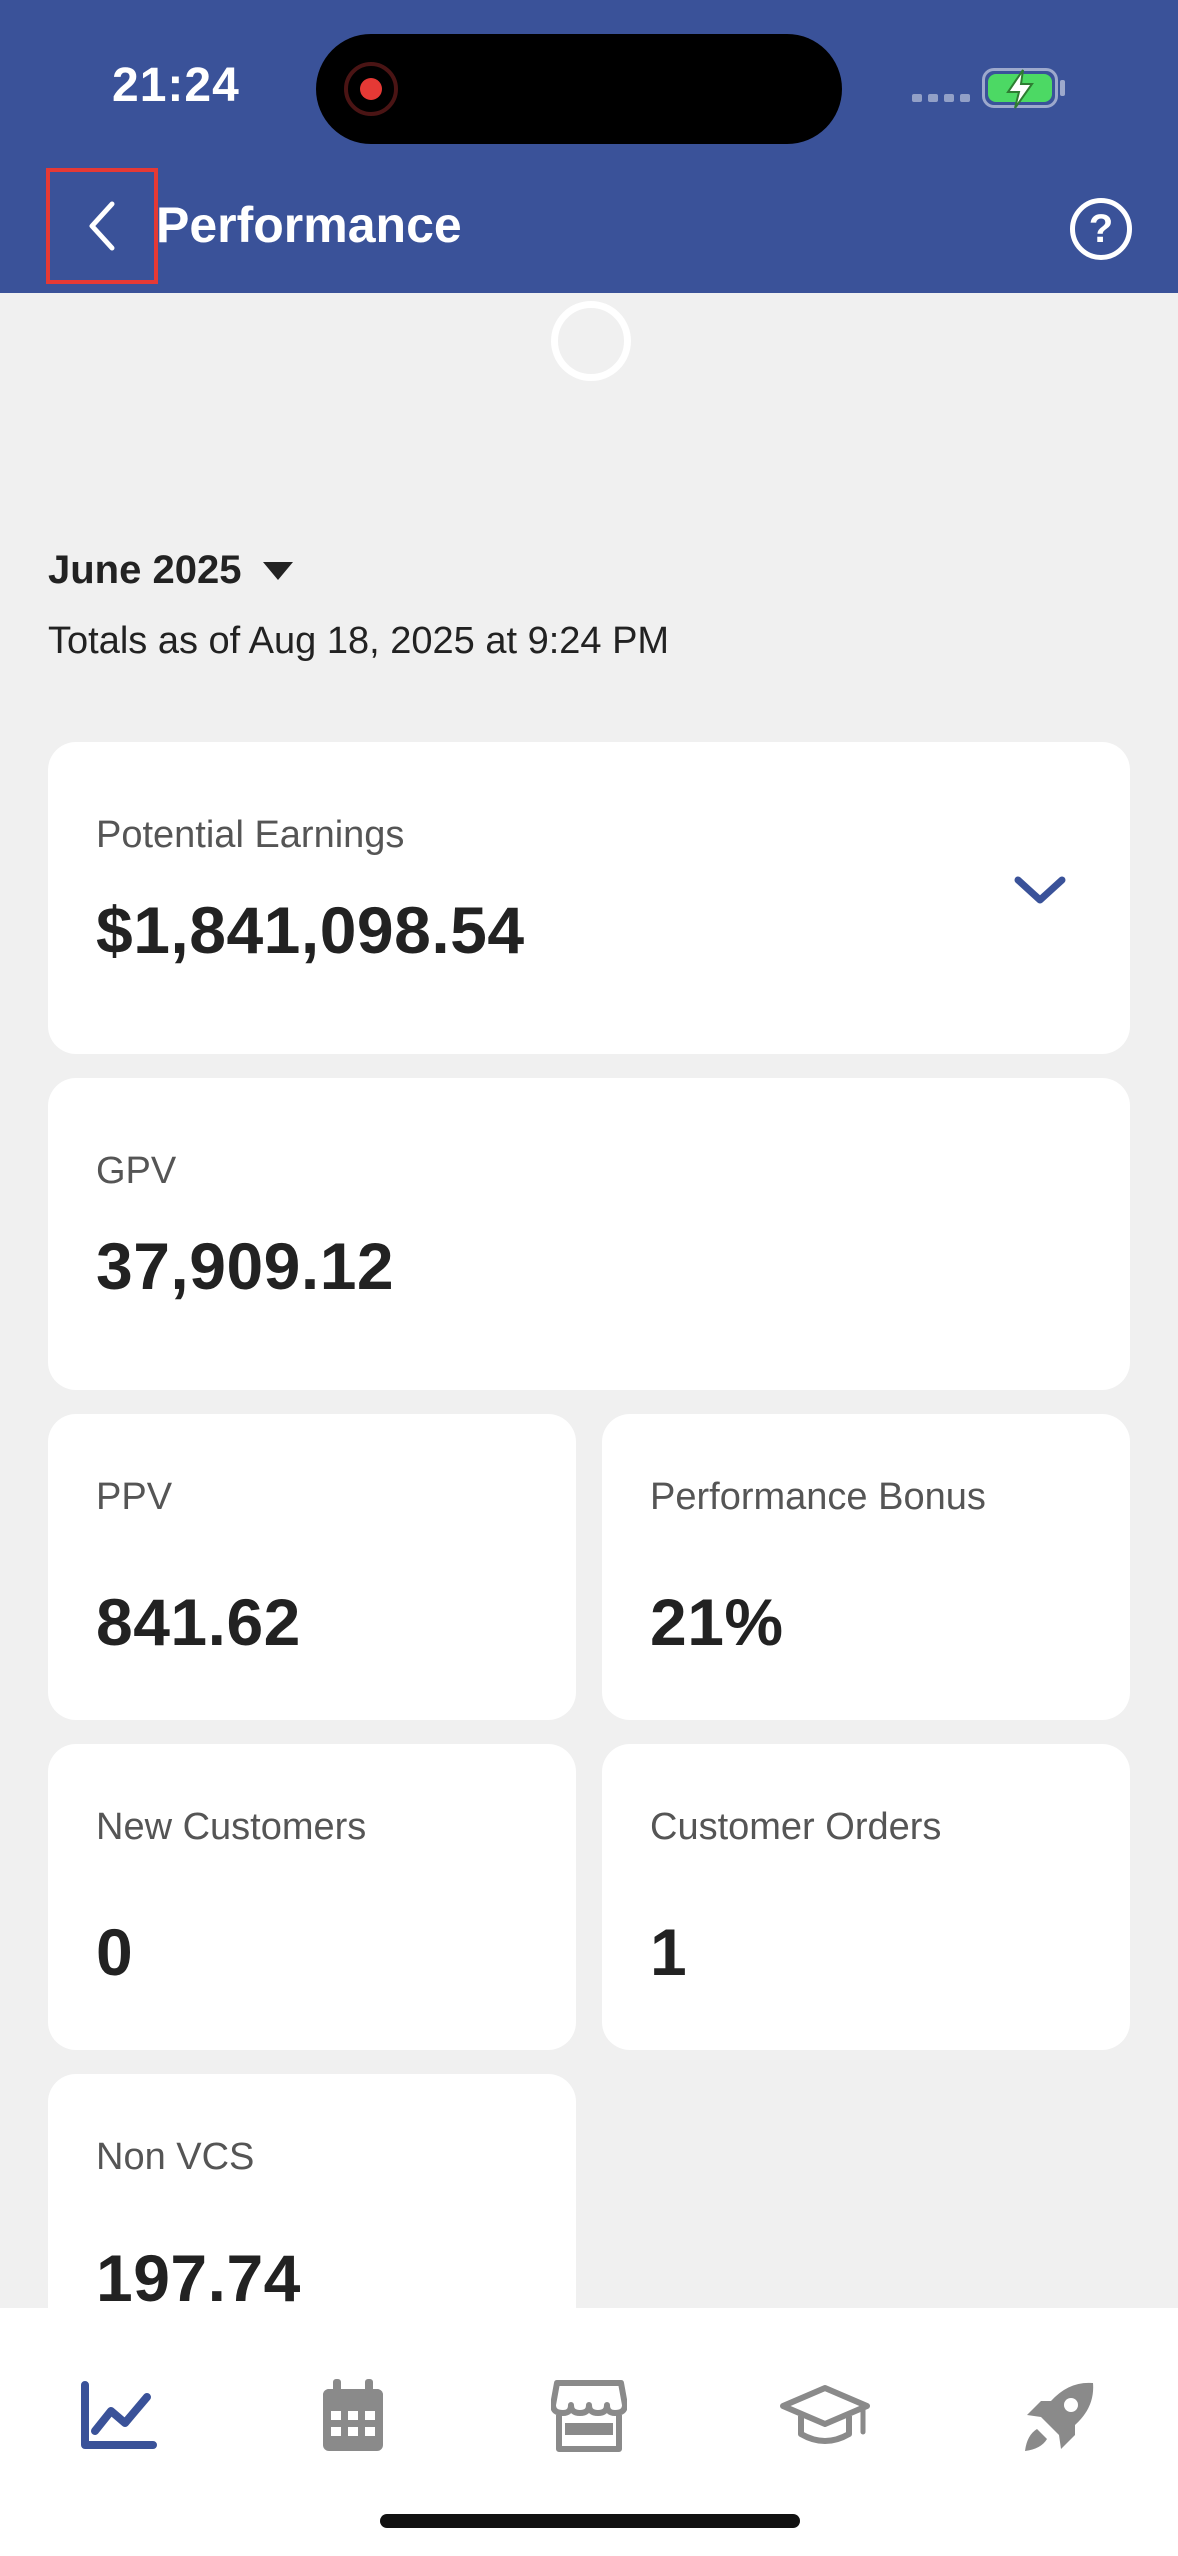 The height and width of the screenshot is (2556, 1178). I want to click on store-icon, so click(589, 2416).